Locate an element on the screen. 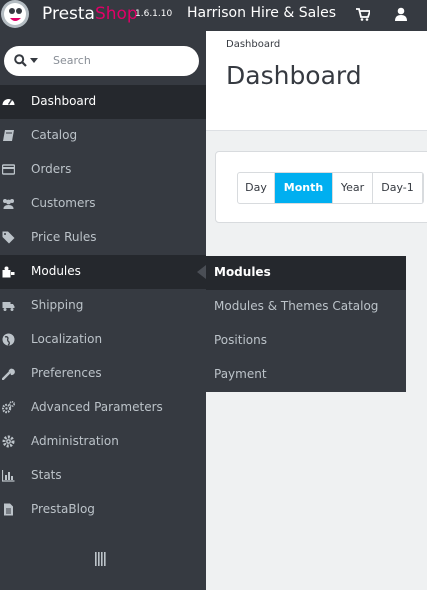 This screenshot has height=590, width=427. sidebar-item-label: Stats is located at coordinates (46, 475).